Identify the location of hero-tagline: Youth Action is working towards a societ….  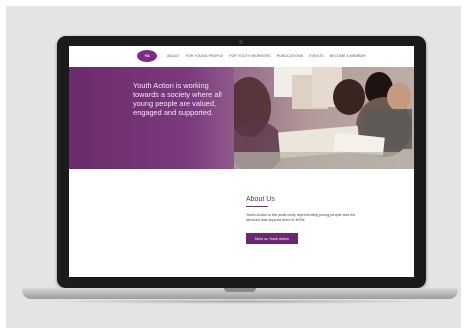
(177, 99).